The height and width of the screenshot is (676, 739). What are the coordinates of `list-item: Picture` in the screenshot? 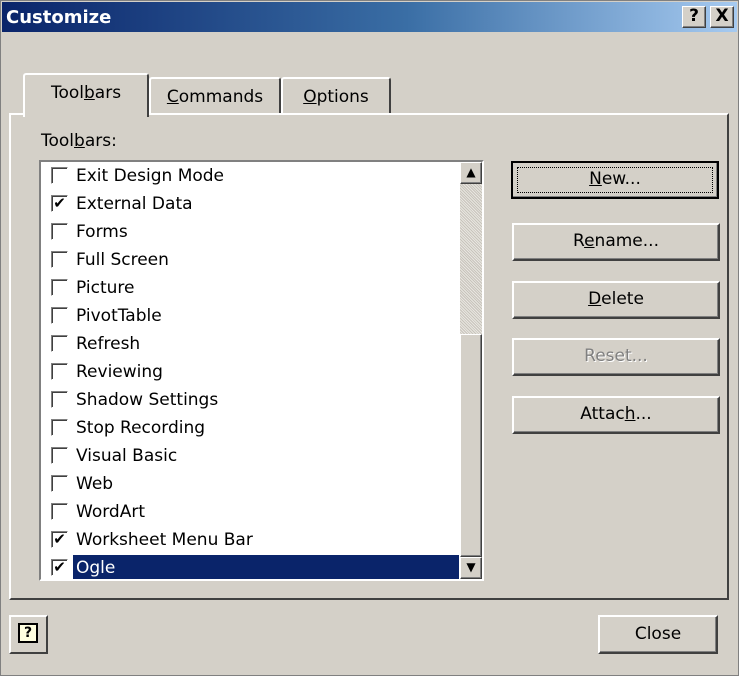 It's located at (251, 289).